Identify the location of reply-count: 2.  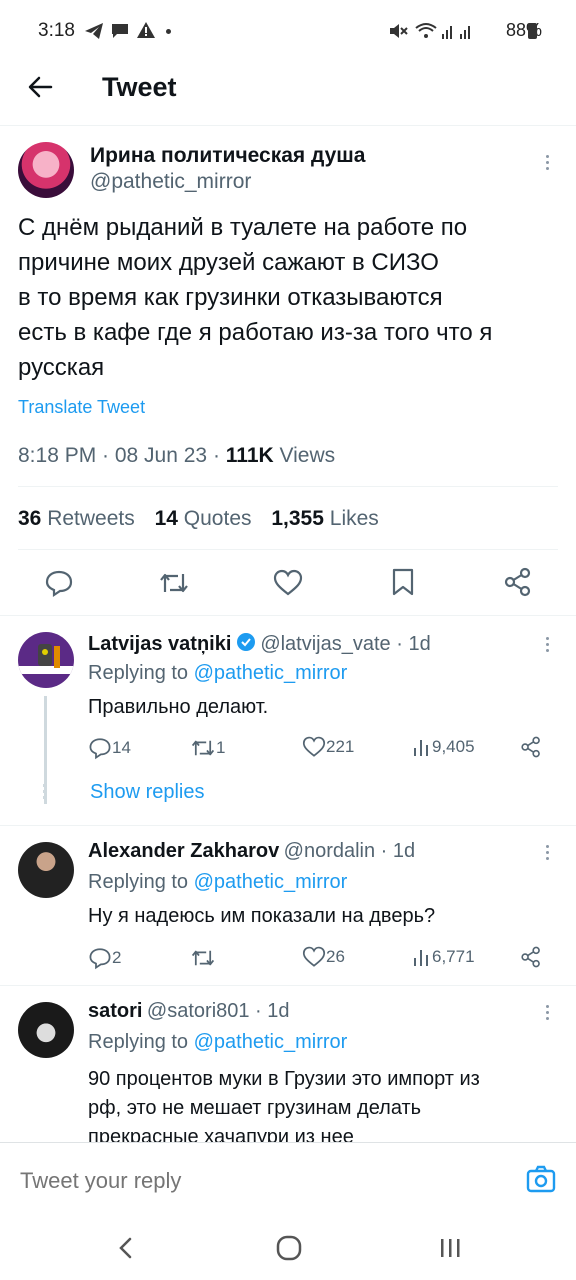
(117, 957).